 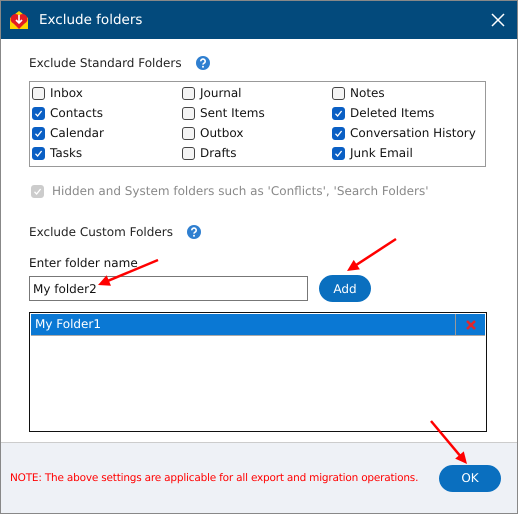 What do you see at coordinates (470, 478) in the screenshot?
I see `ok-button: OK` at bounding box center [470, 478].